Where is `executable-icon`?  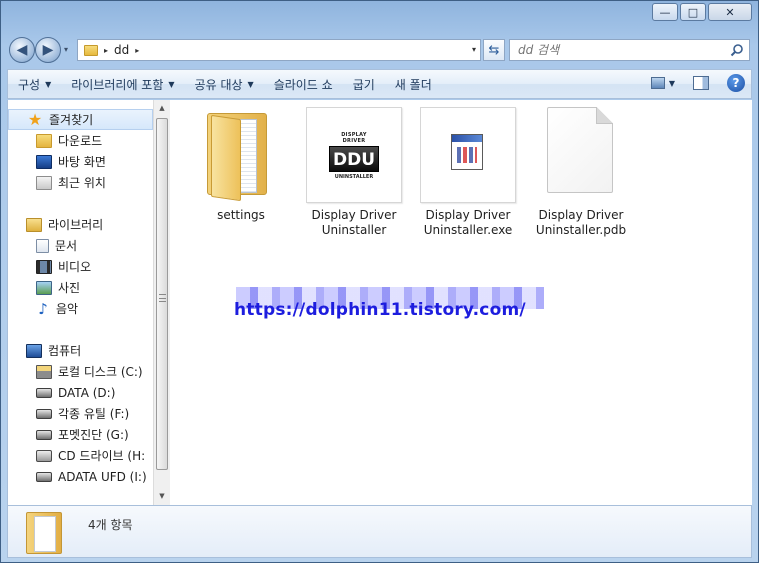
executable-icon is located at coordinates (467, 152).